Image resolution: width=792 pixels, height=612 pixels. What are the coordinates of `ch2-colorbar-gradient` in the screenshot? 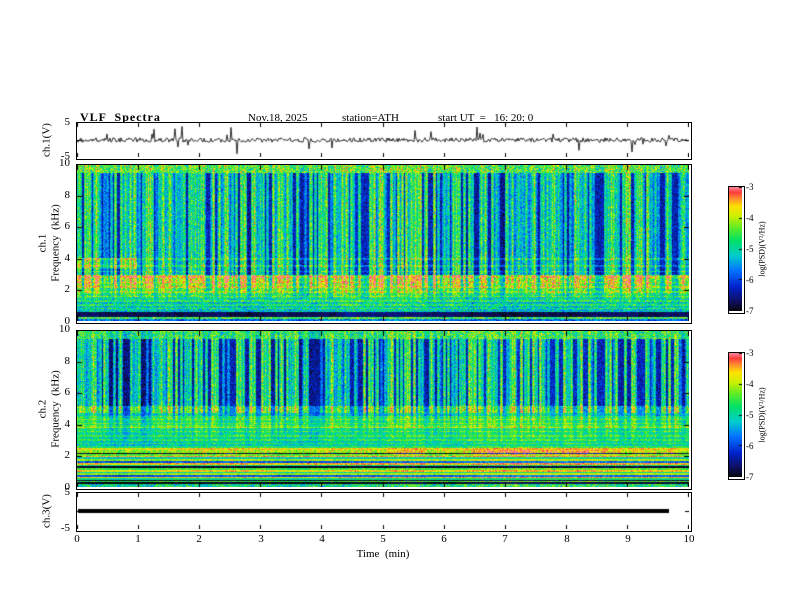 It's located at (735, 415).